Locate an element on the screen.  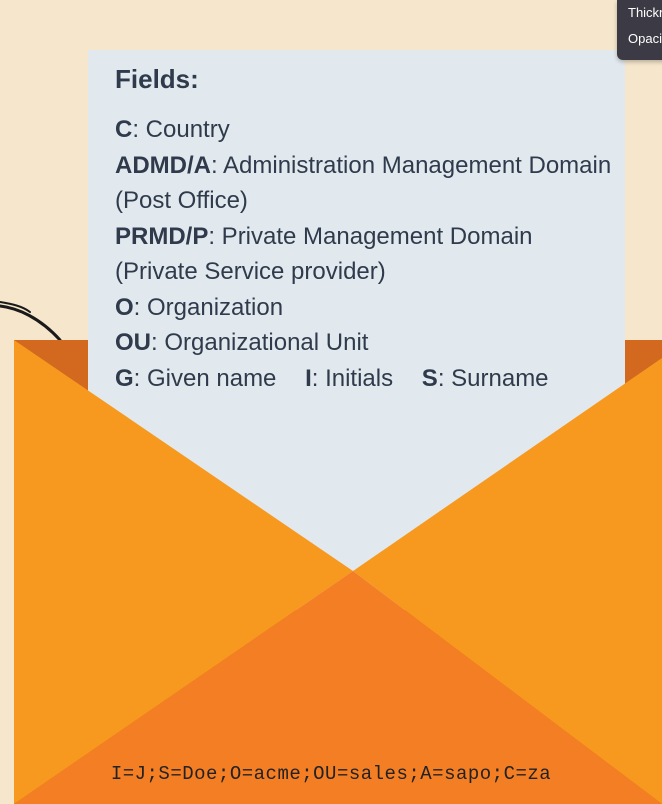
opacity-label: Opaci is located at coordinates (645, 38).